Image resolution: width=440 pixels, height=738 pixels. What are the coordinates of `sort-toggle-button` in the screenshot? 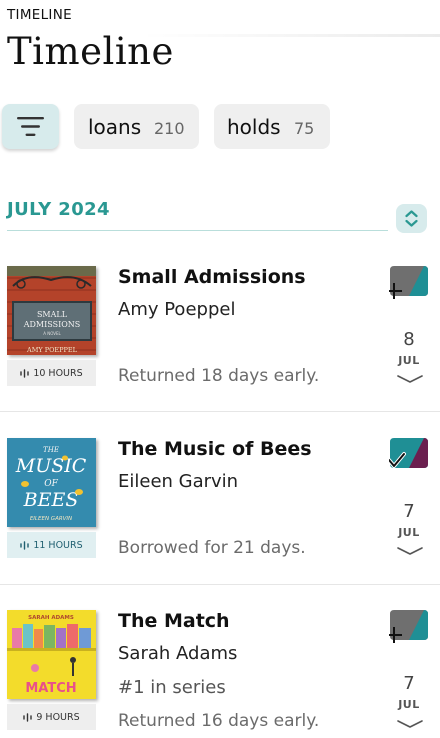 It's located at (411, 218).